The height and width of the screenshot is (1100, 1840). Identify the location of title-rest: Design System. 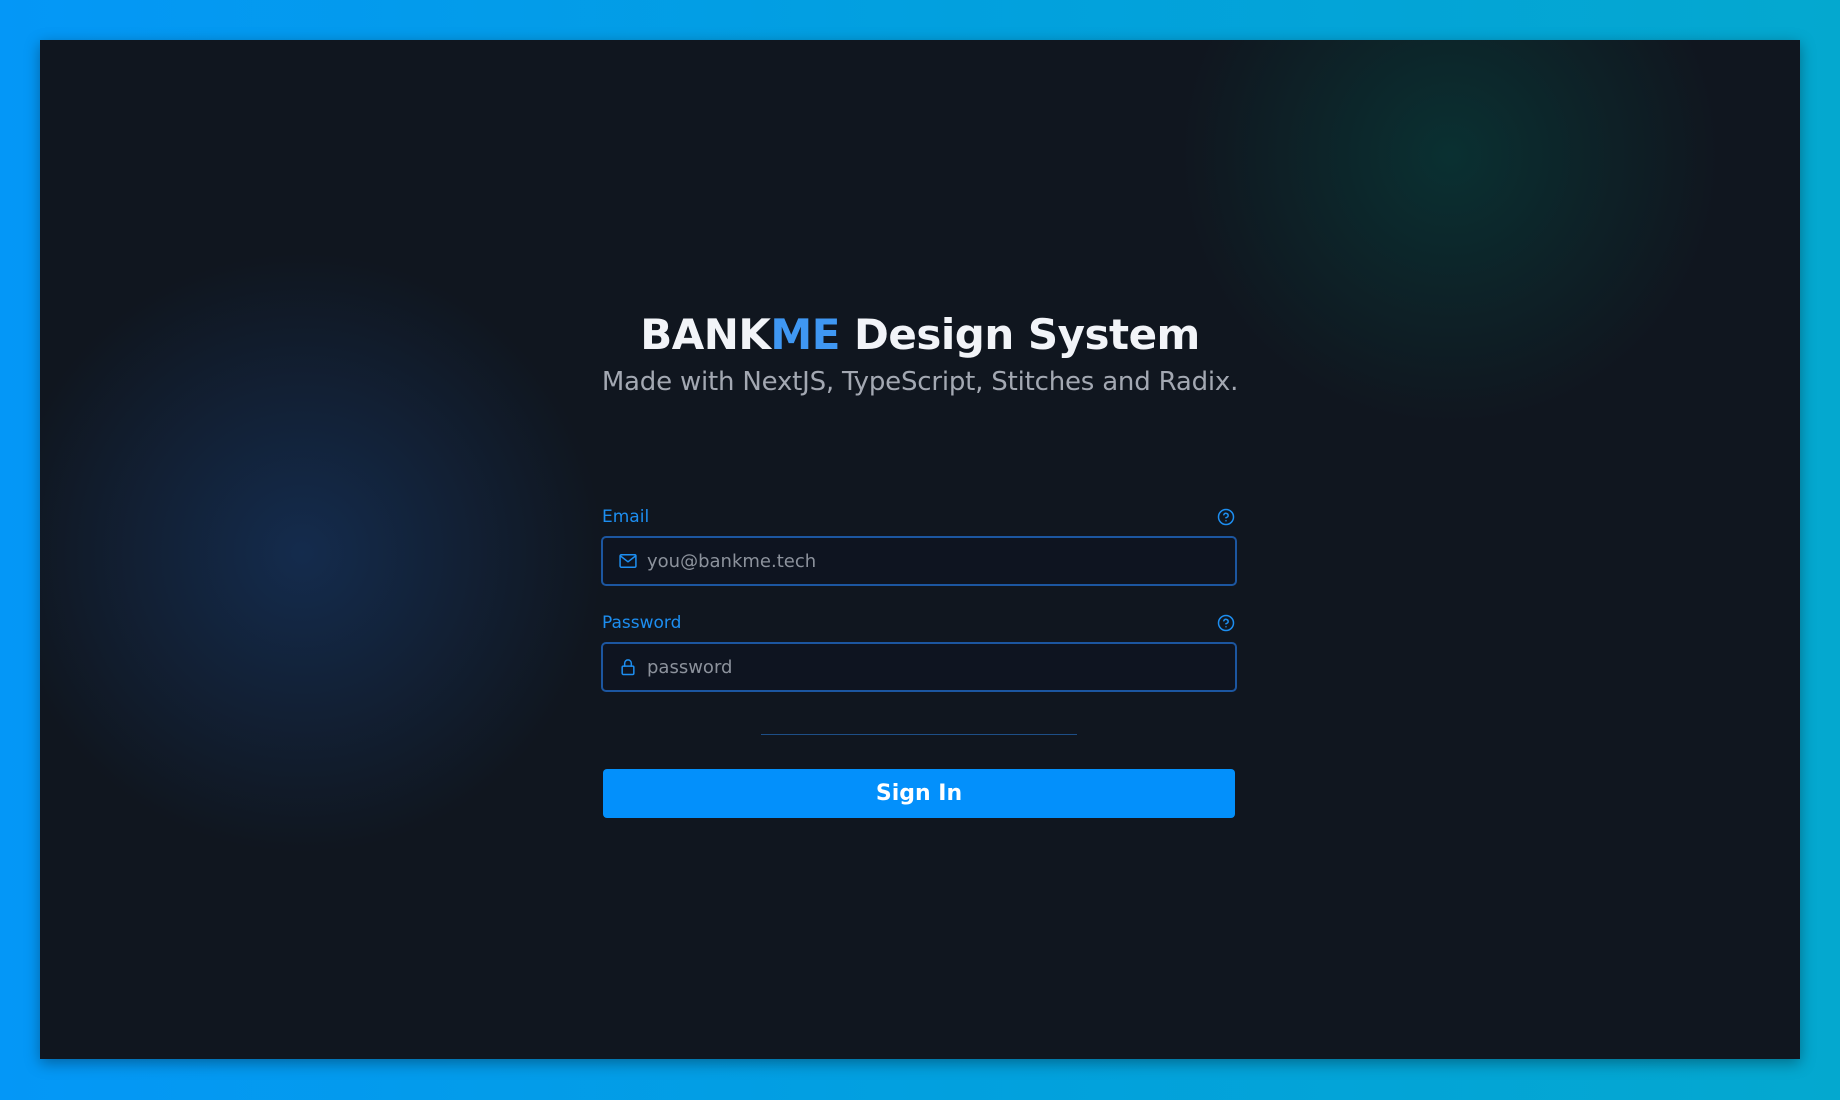
(1019, 334).